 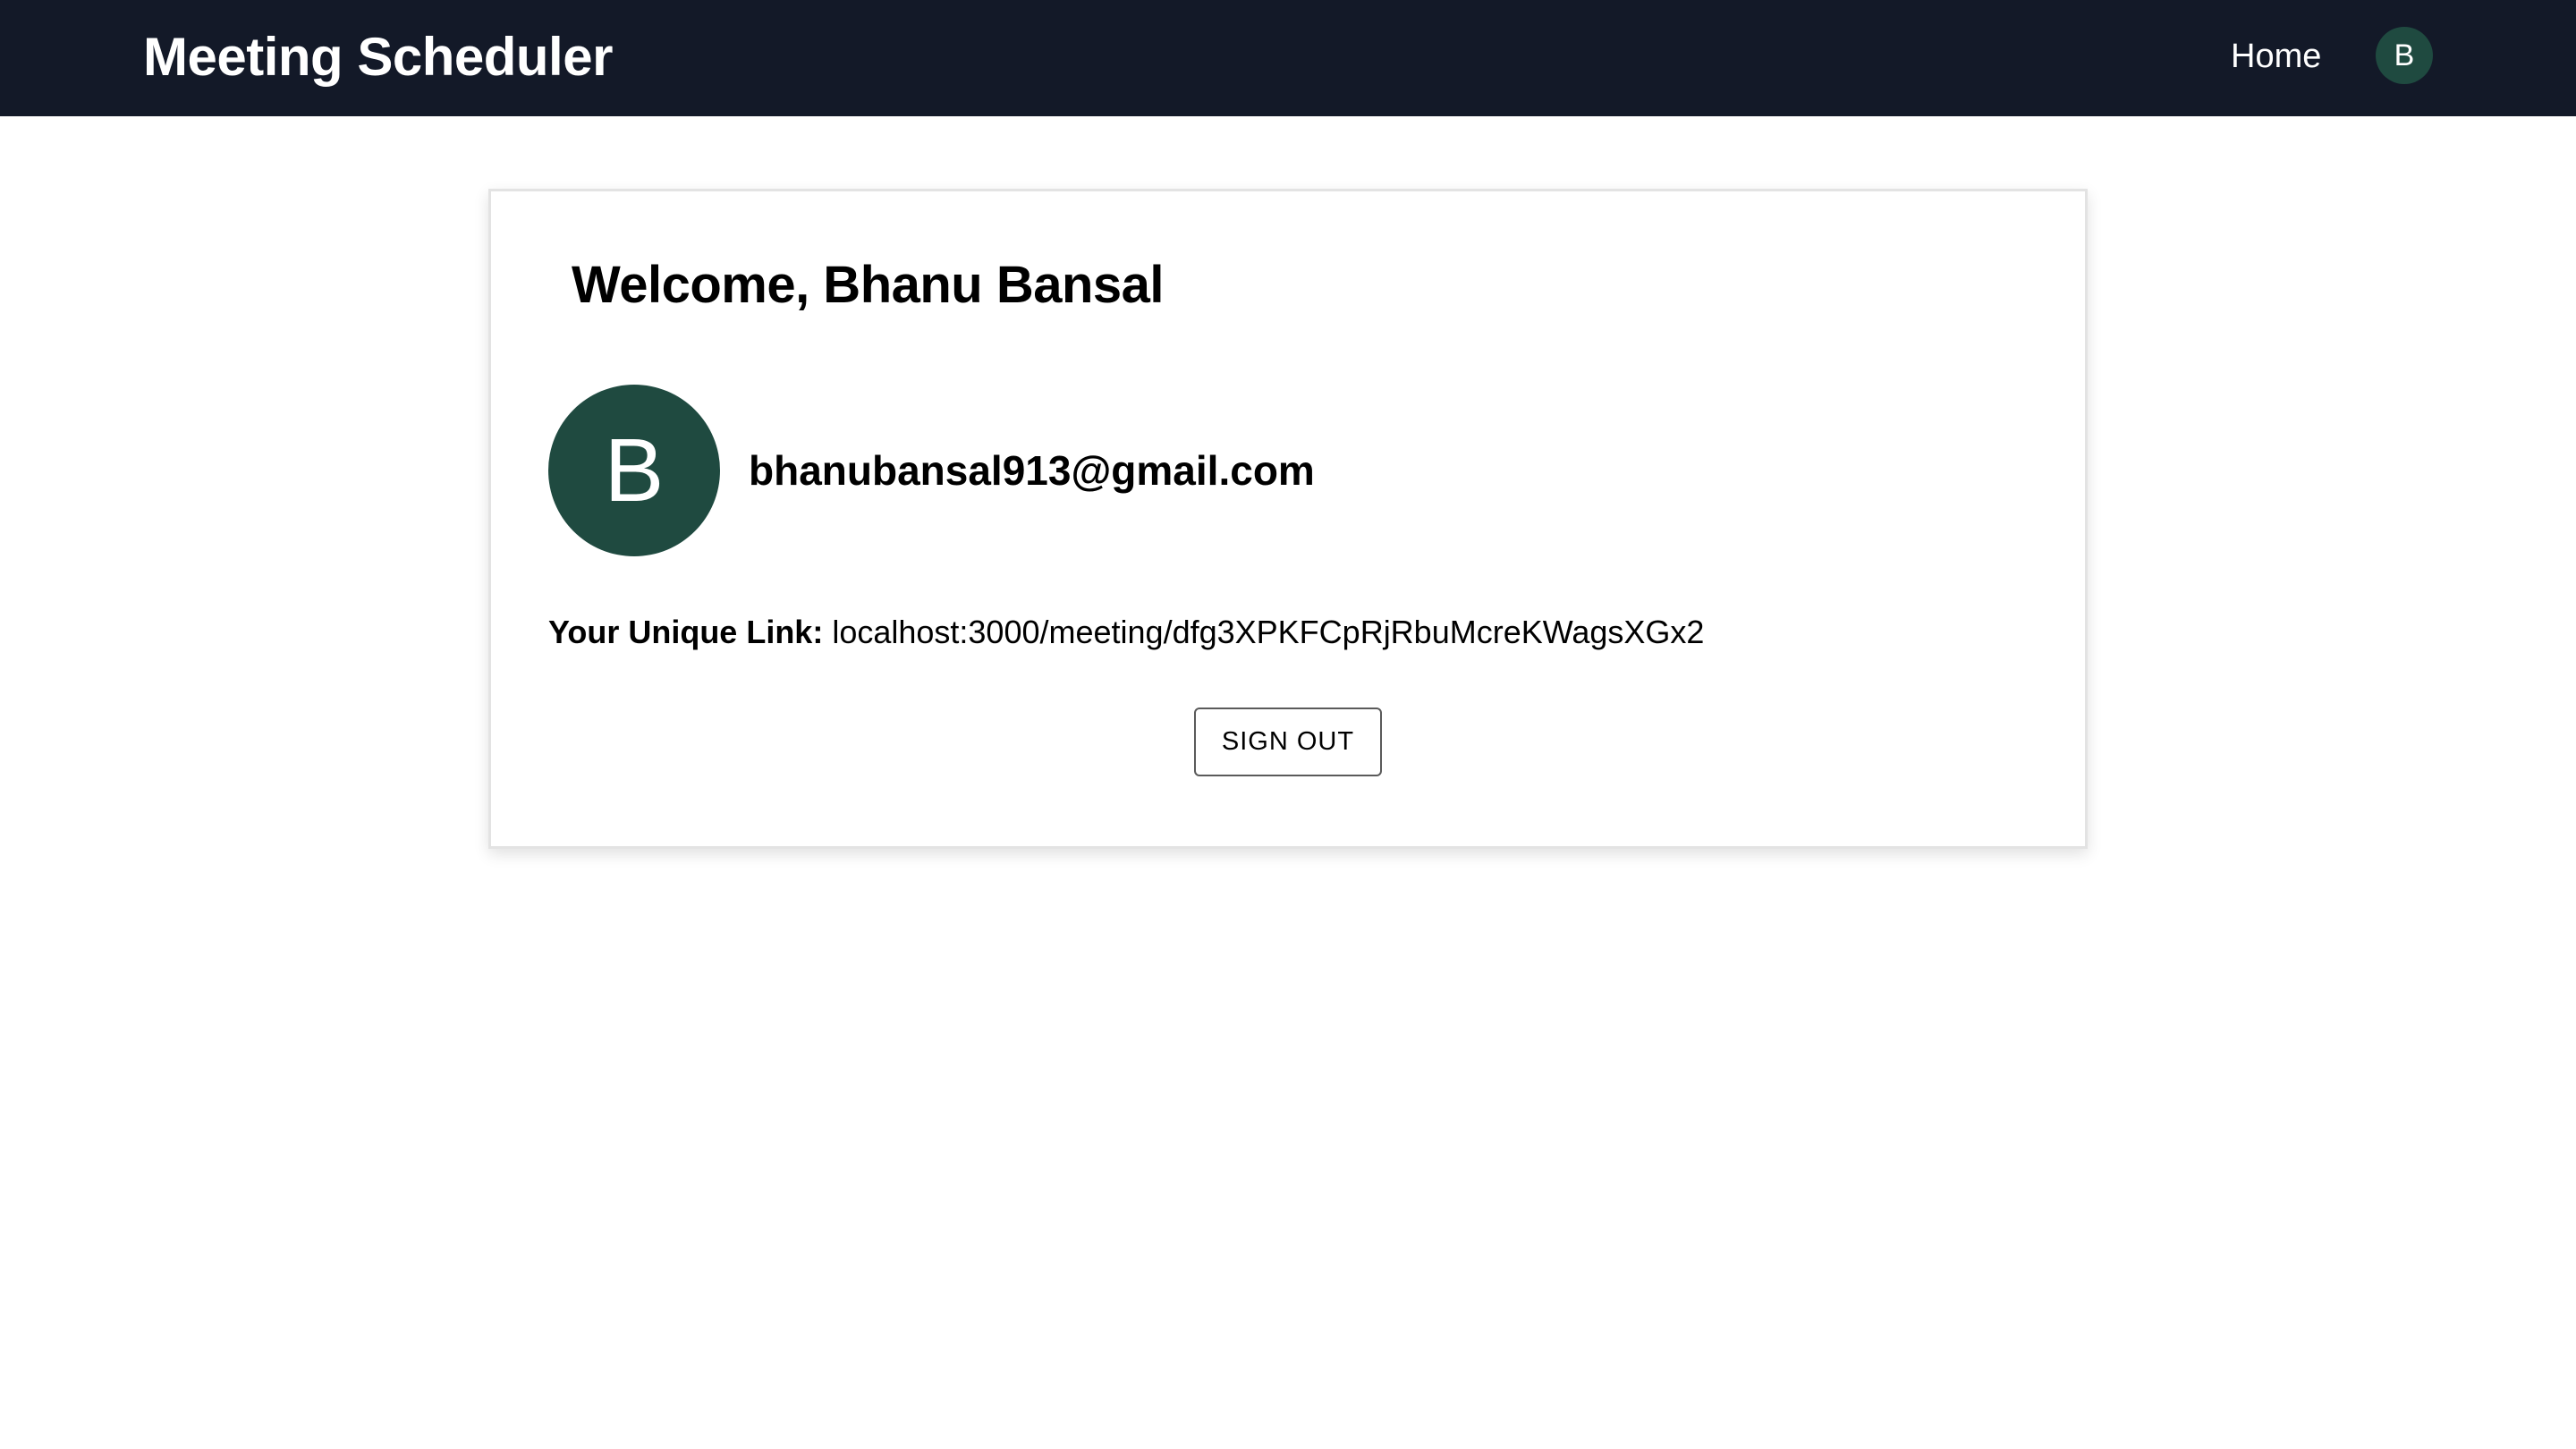 What do you see at coordinates (690, 632) in the screenshot?
I see `unique-link-label: Your Unique Link:` at bounding box center [690, 632].